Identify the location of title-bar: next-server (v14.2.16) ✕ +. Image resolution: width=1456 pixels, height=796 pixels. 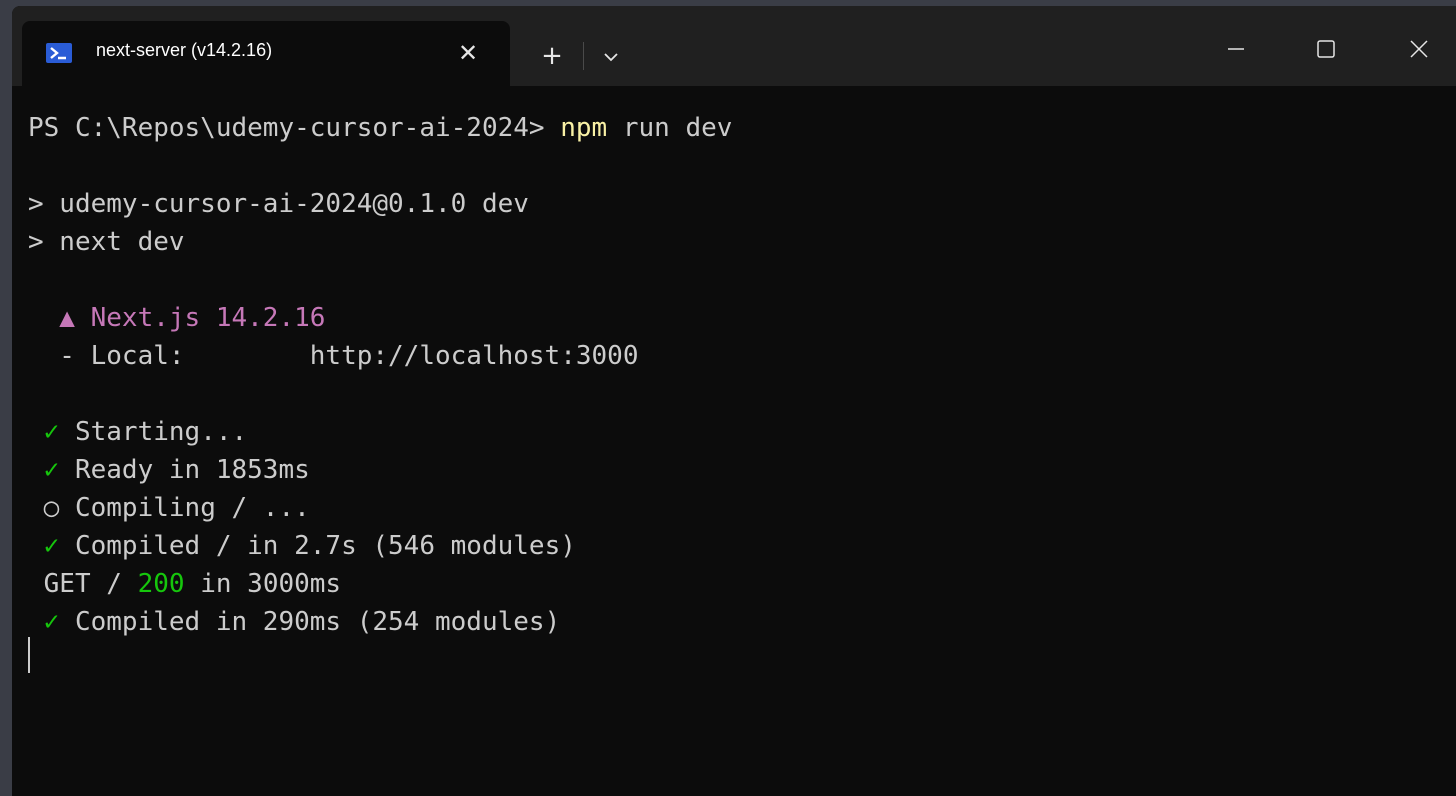
(734, 46).